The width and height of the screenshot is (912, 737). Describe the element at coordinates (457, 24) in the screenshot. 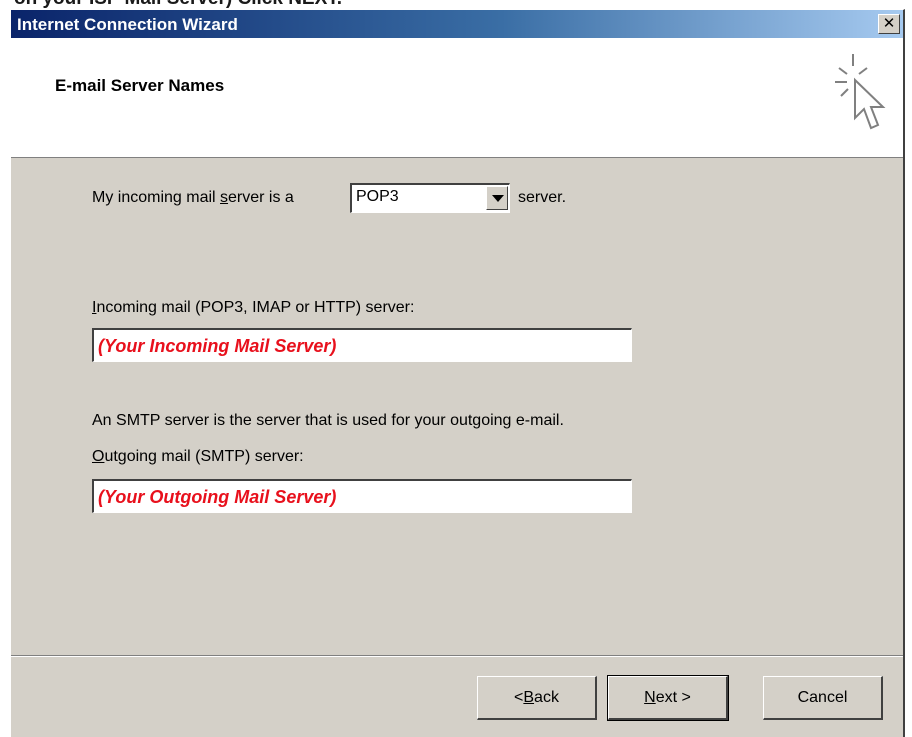

I see `titlebar: Internet Connection Wizard ✕` at that location.